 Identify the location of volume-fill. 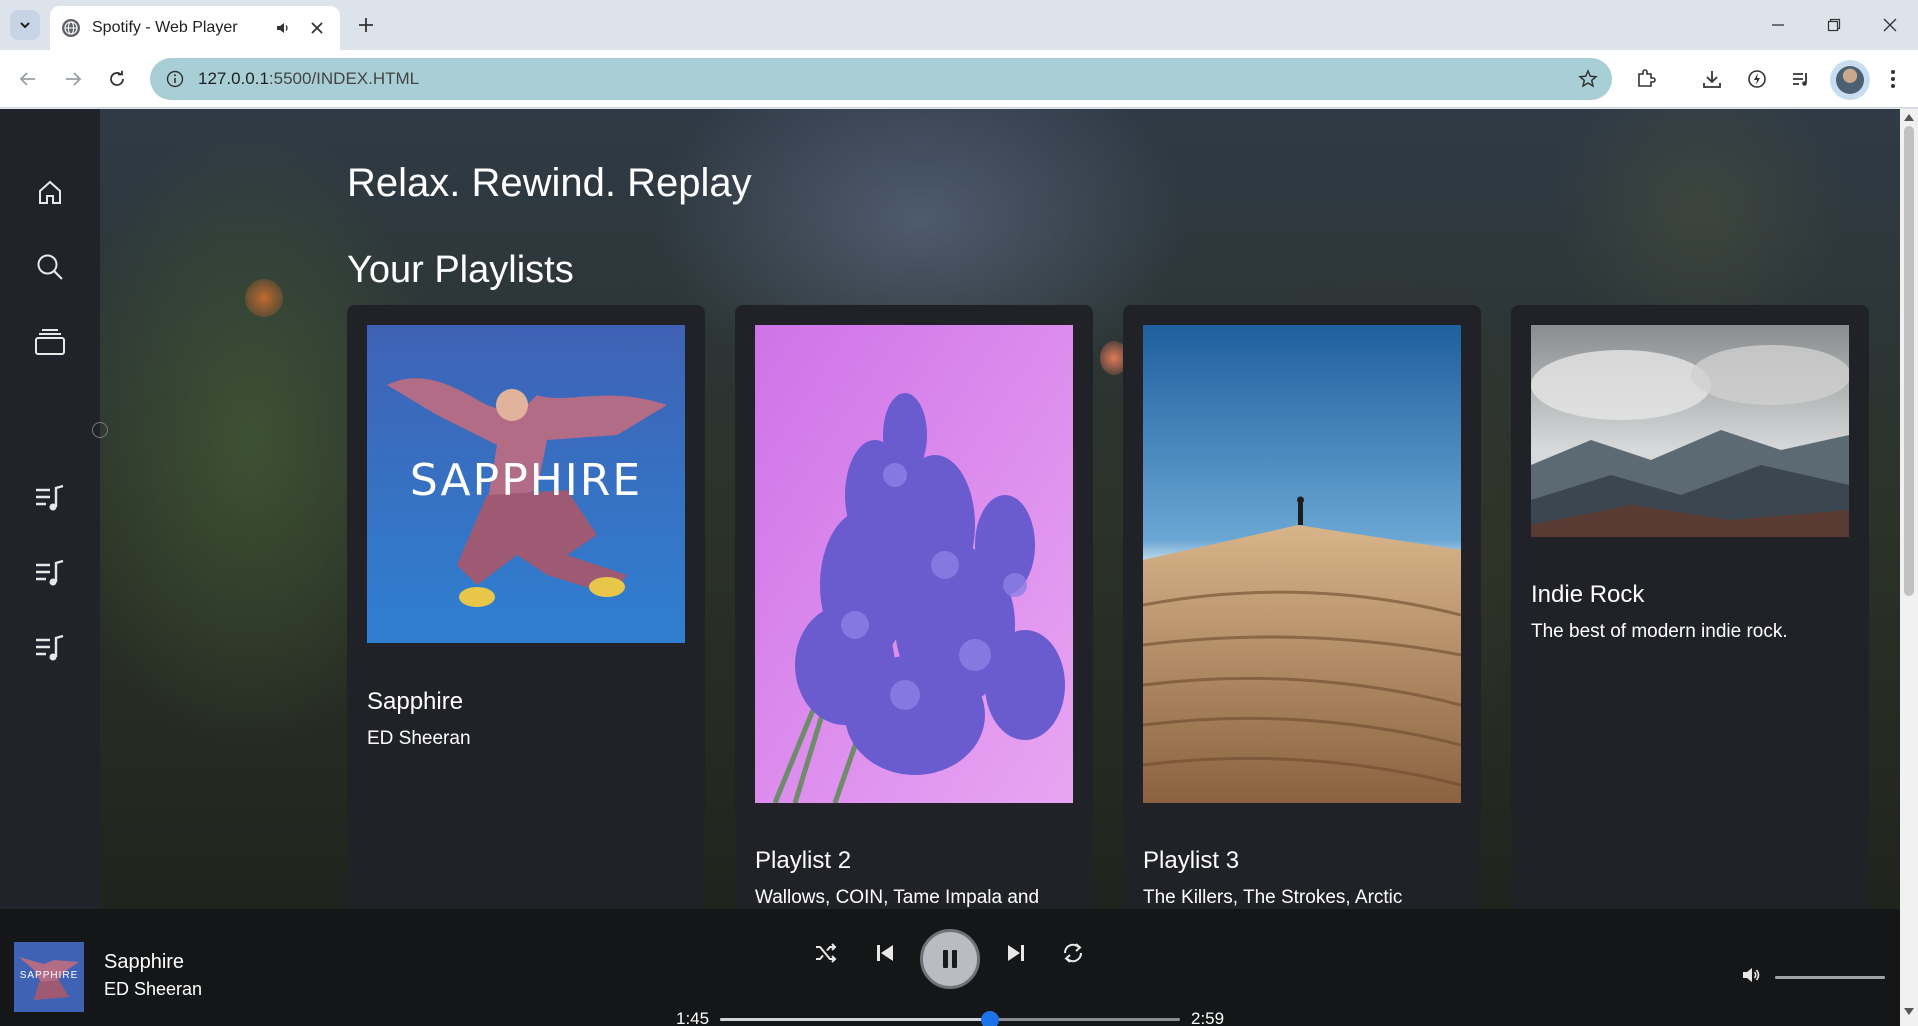
(1830, 977).